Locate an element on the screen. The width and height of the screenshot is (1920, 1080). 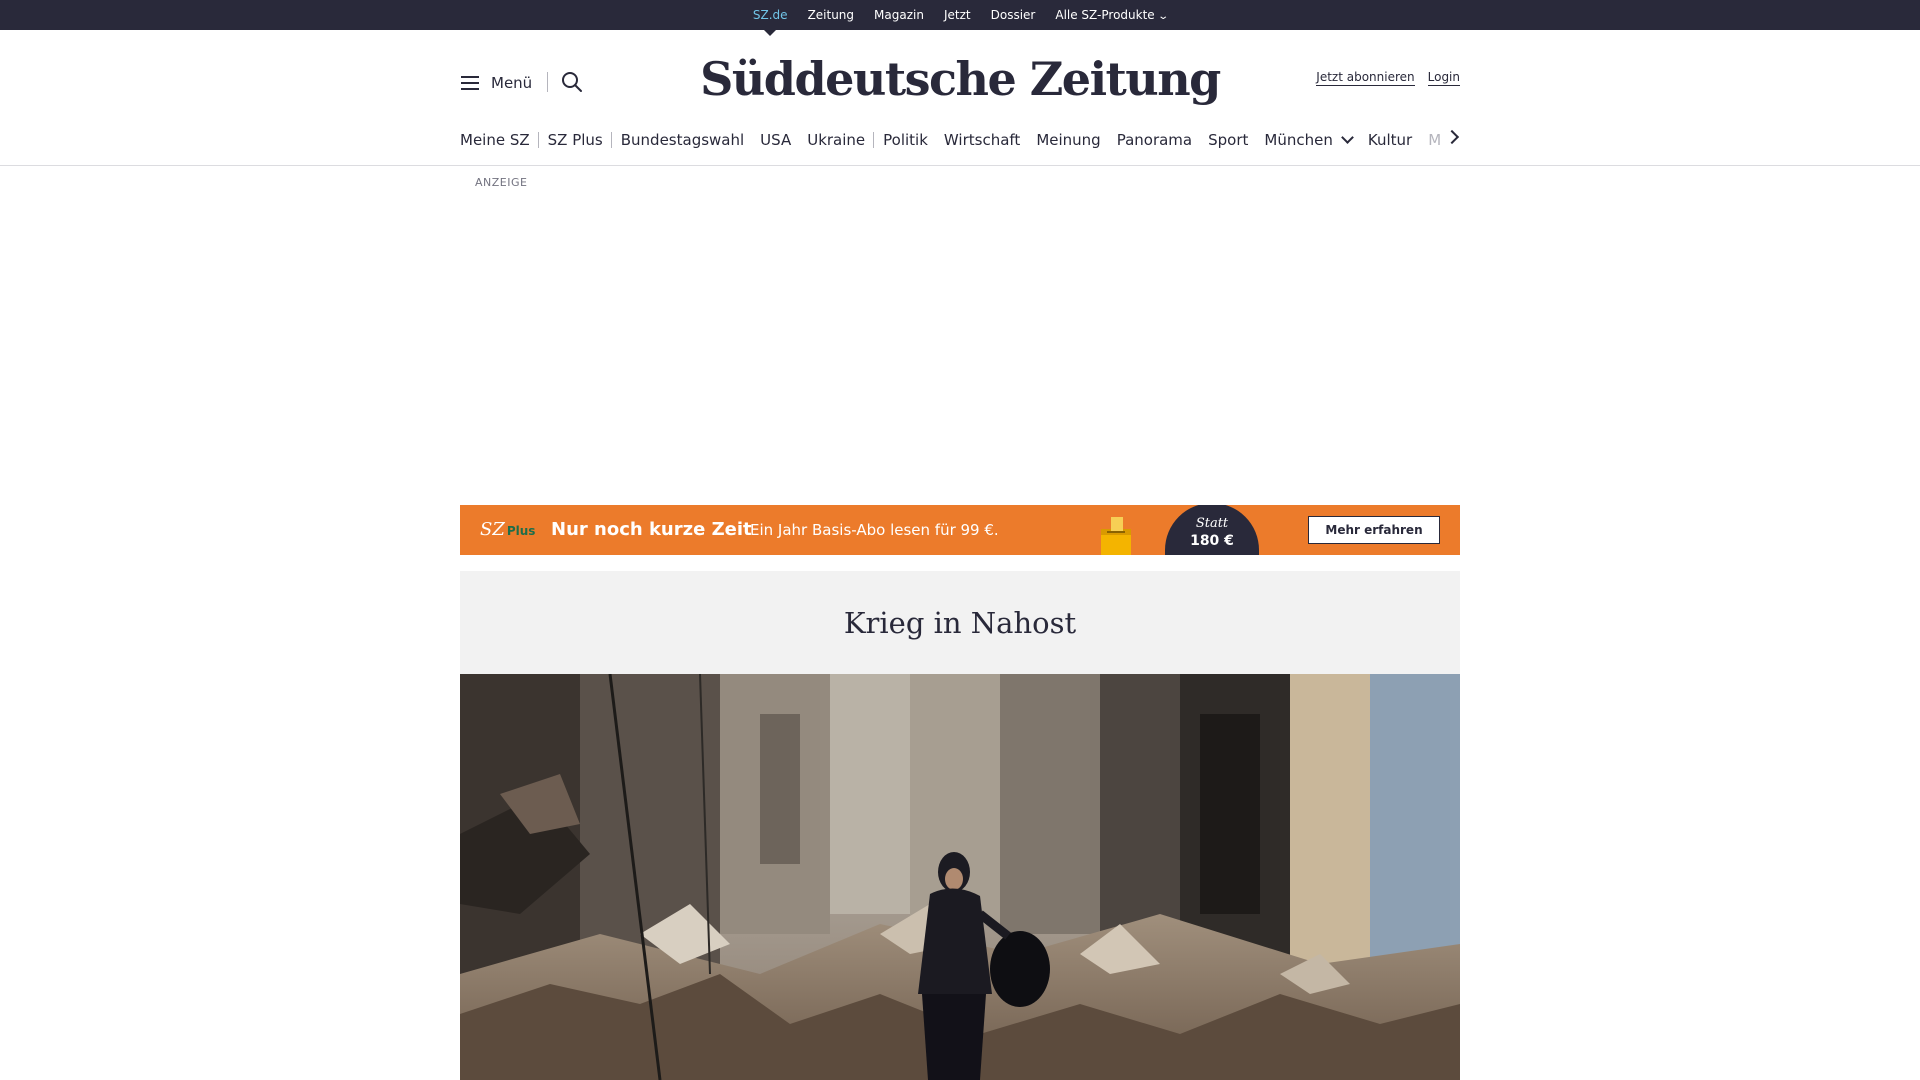
price-prefix: Statt is located at coordinates (1212, 523).